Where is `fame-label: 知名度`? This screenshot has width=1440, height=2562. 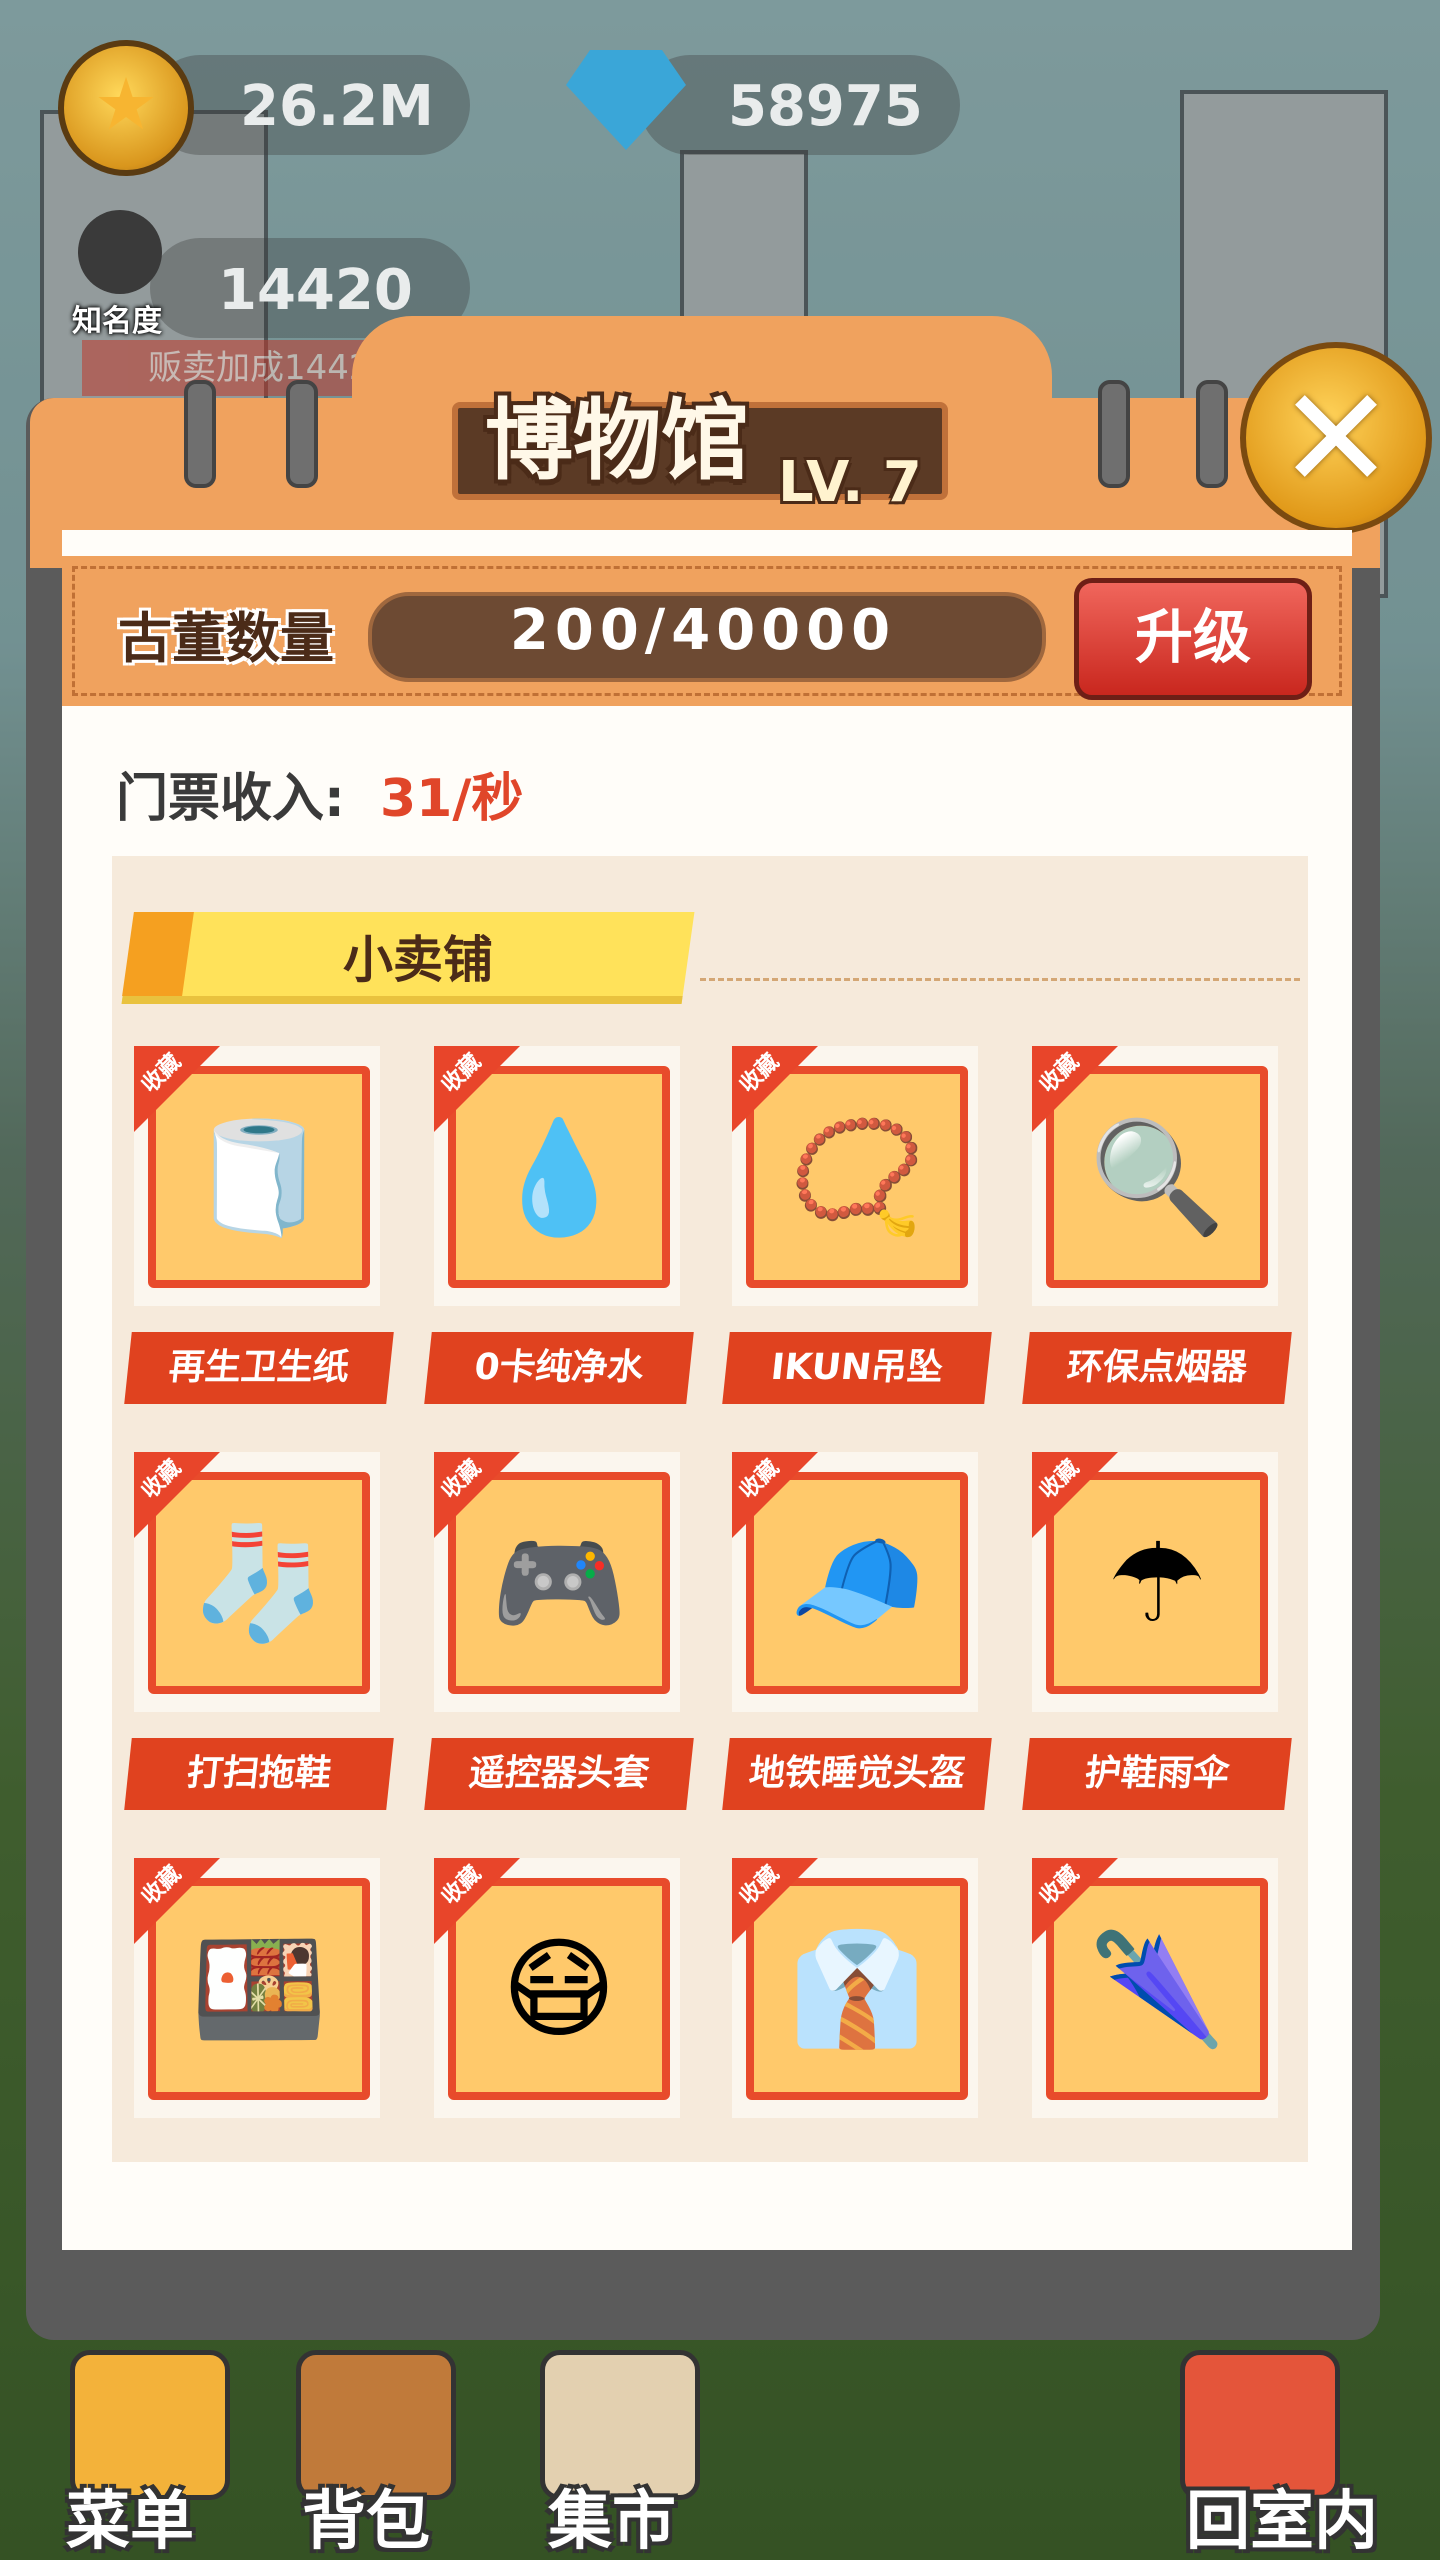
fame-label: 知名度 is located at coordinates (117, 321).